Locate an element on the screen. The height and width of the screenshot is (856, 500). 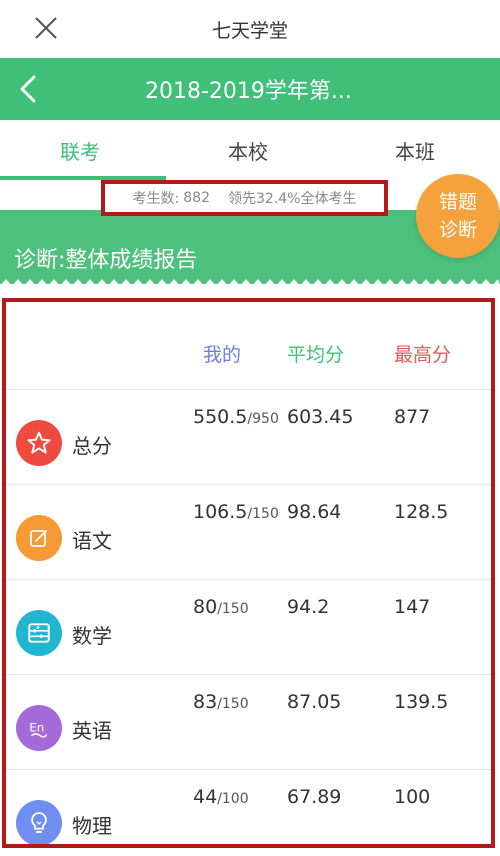
window-top-bar: 七天学堂 is located at coordinates (250, 29).